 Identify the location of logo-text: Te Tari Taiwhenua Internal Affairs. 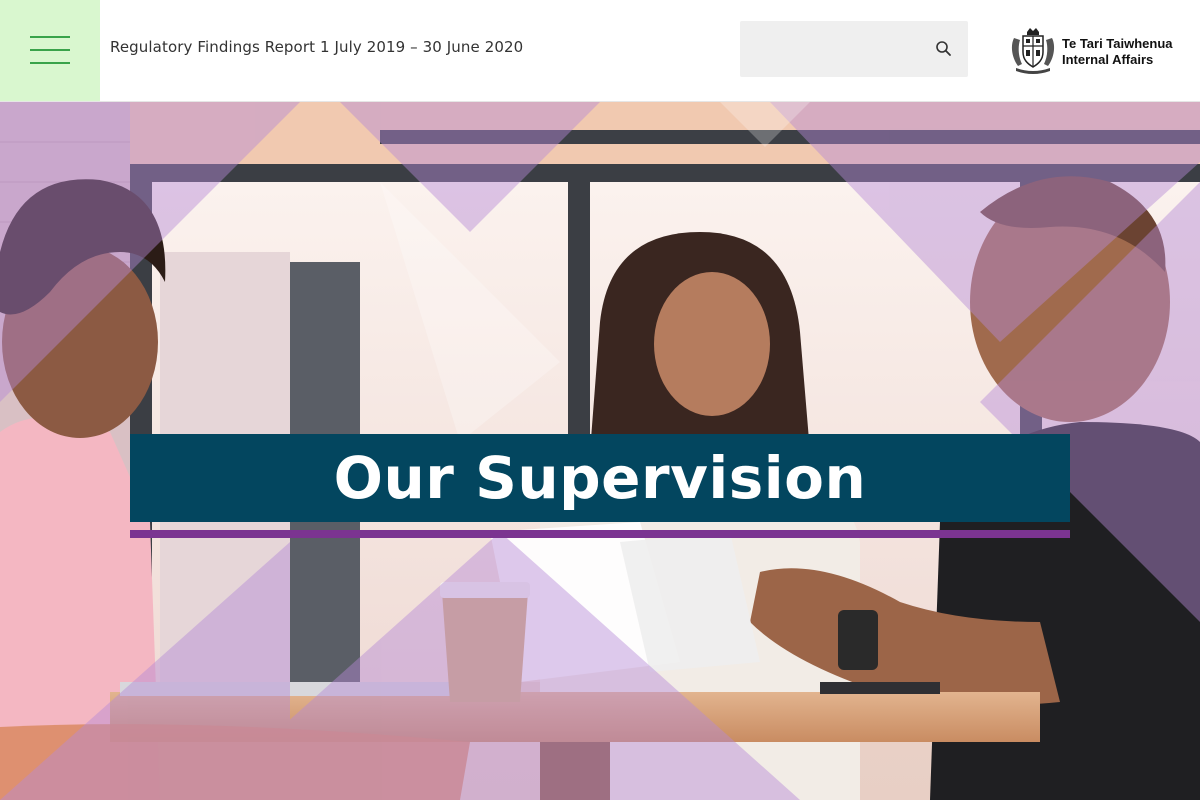
(1117, 52).